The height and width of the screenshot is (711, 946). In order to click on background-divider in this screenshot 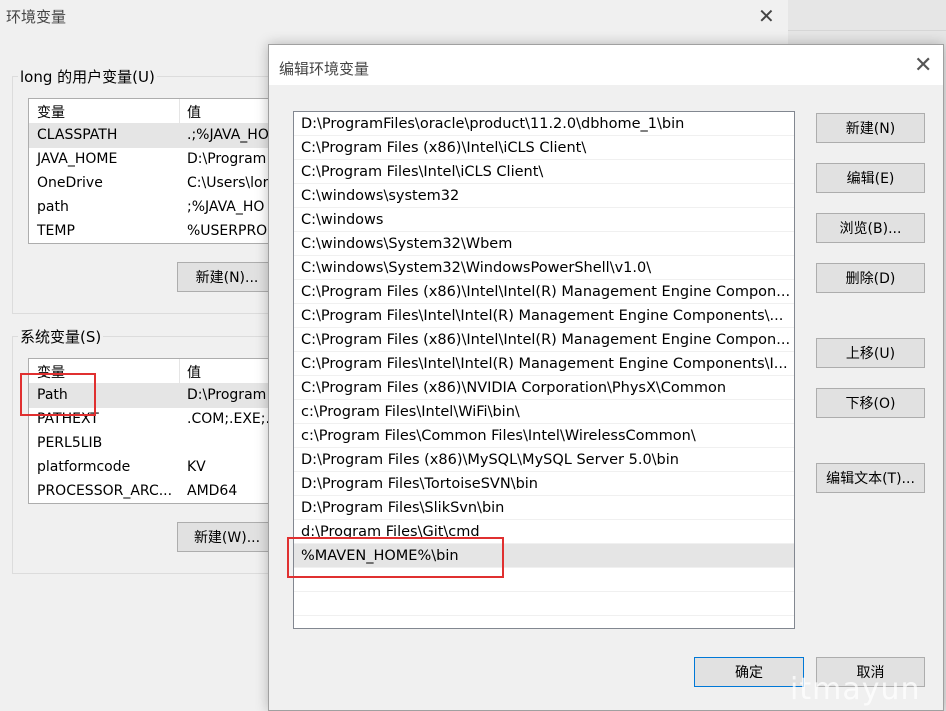, I will do `click(867, 30)`.